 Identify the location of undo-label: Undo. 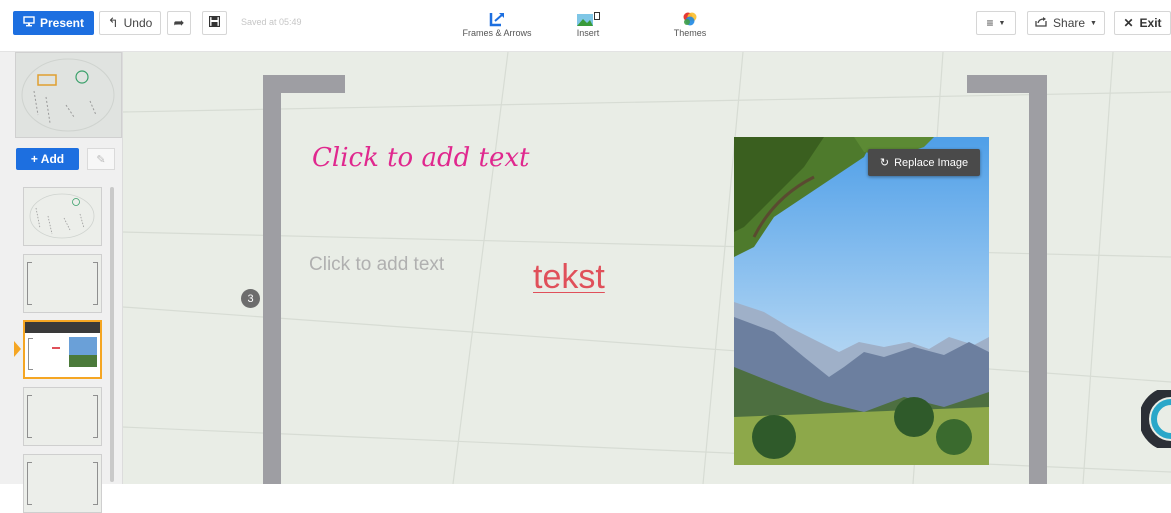
(138, 23).